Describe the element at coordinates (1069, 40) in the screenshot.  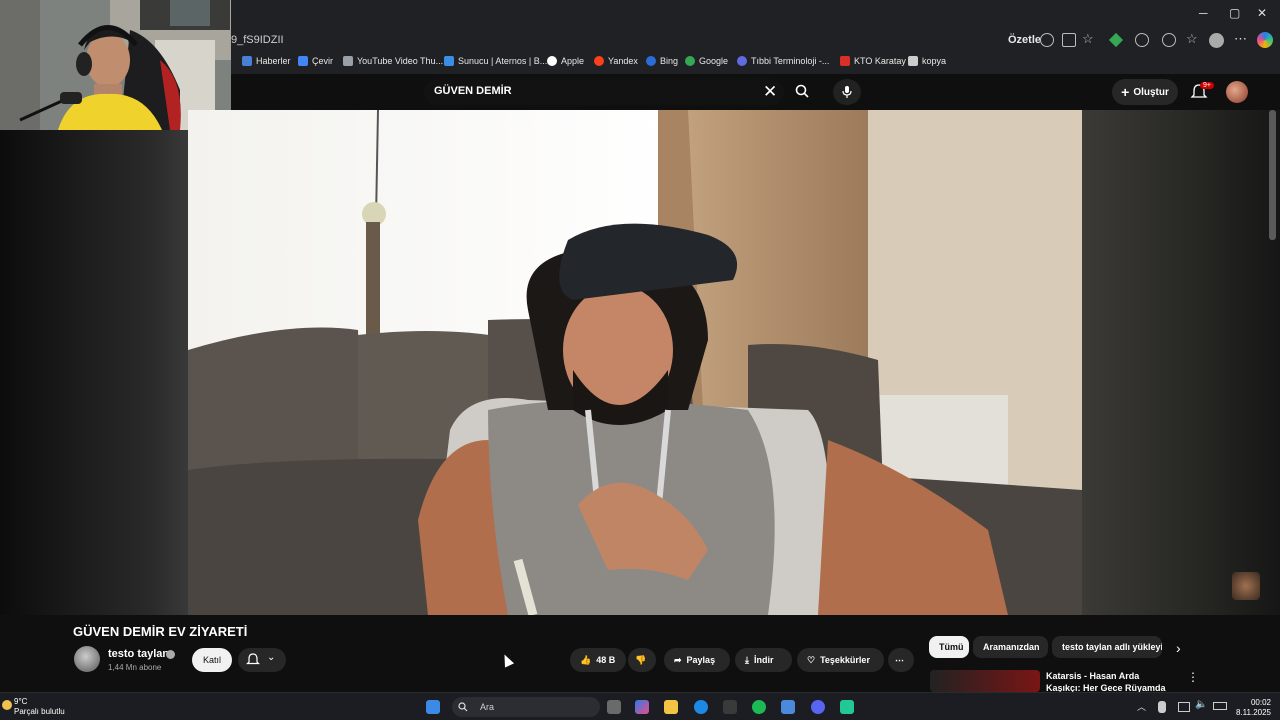
I see `install-icon` at that location.